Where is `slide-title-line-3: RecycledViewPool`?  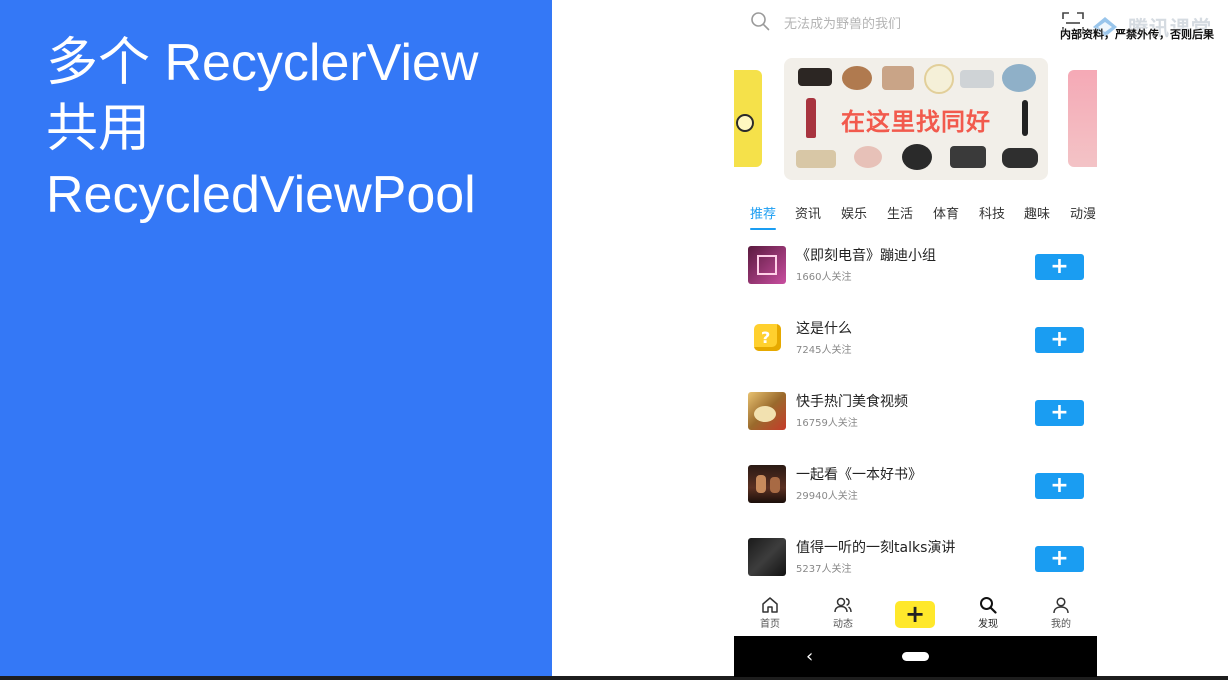 slide-title-line-3: RecycledViewPool is located at coordinates (261, 195).